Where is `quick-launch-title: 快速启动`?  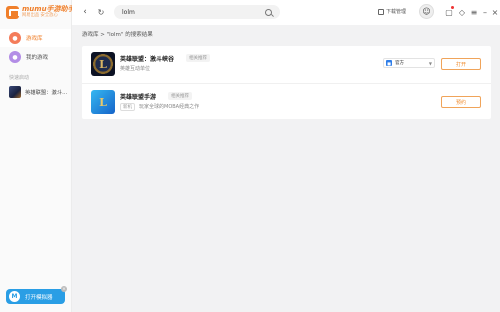 quick-launch-title: 快速启动 is located at coordinates (19, 78).